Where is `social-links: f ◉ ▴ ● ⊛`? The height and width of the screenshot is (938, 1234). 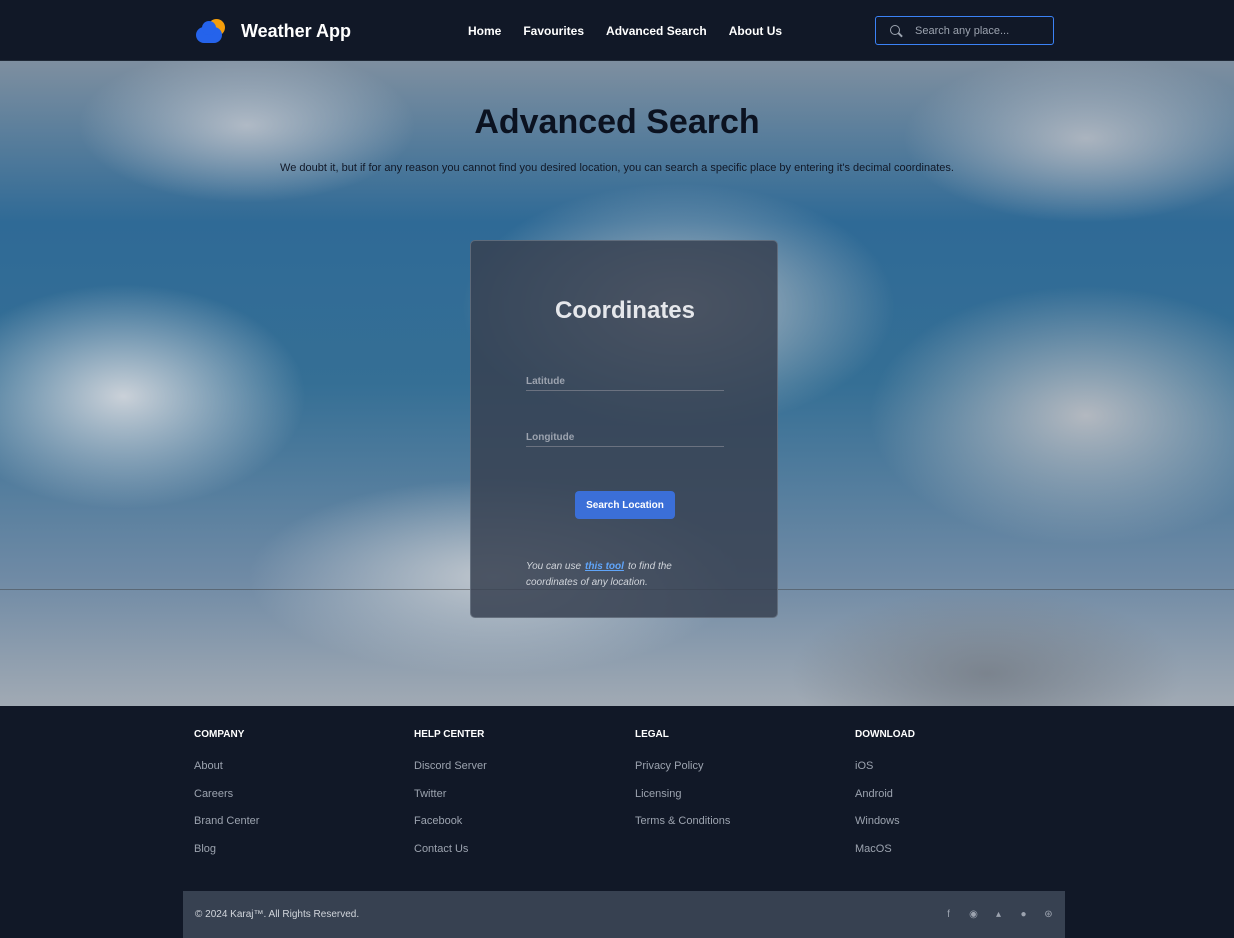
social-links: f ◉ ▴ ● ⊛ is located at coordinates (998, 914).